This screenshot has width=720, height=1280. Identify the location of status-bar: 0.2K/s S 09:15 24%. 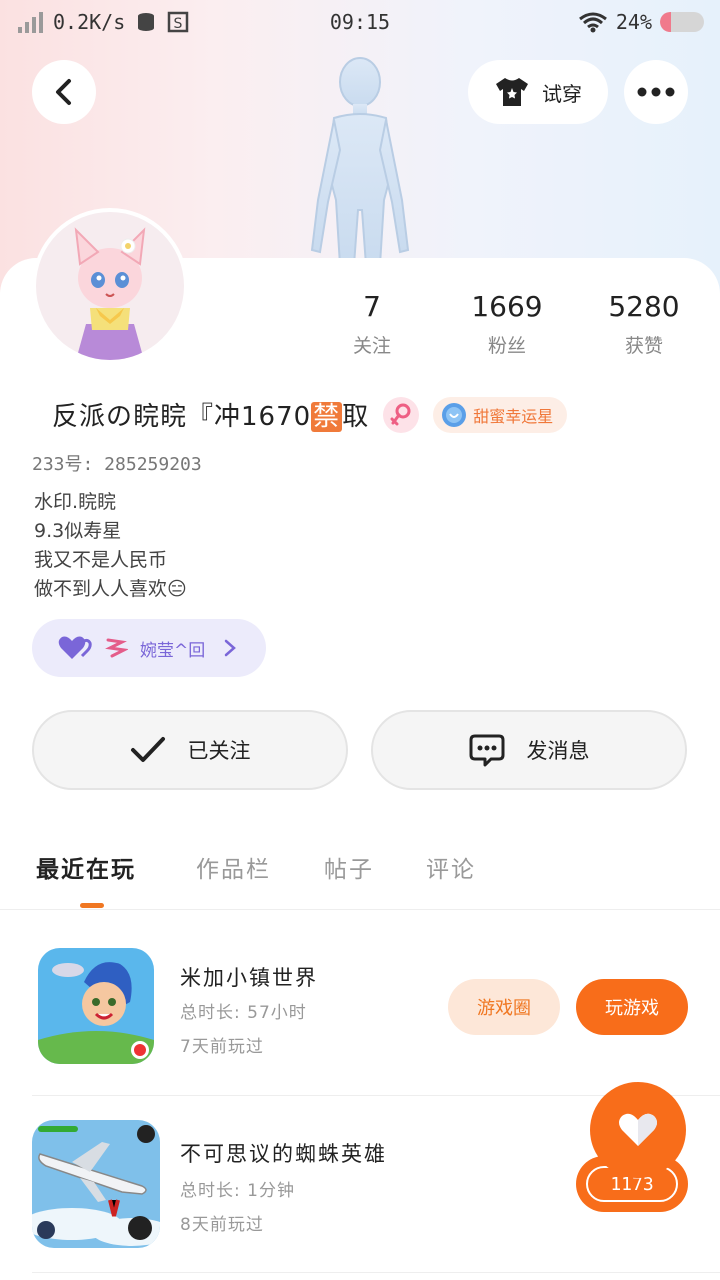
(360, 23).